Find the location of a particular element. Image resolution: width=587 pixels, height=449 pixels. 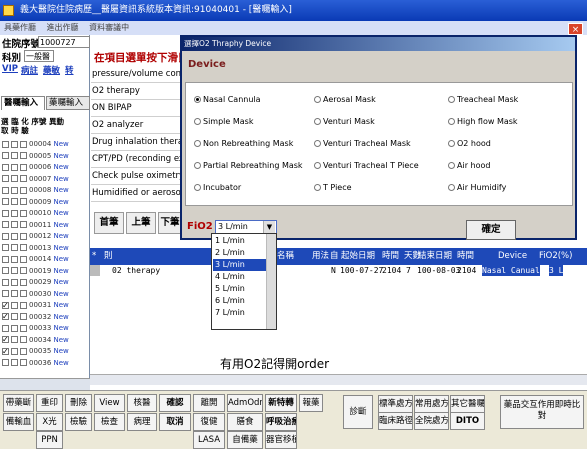

order-row: 00006 New is located at coordinates (45, 167).